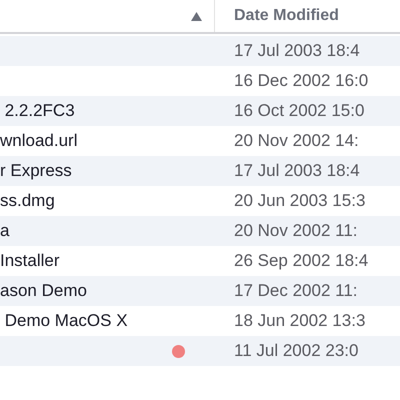 The width and height of the screenshot is (400, 400). I want to click on file-name: Installer, so click(30, 261).